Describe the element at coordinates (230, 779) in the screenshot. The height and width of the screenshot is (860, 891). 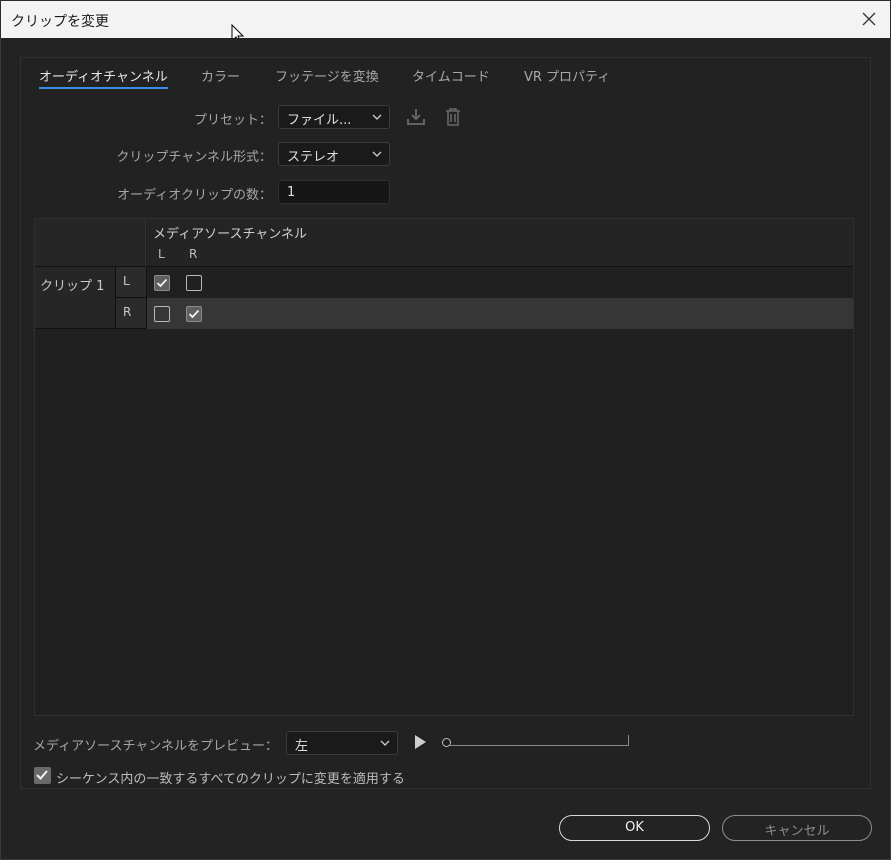
I see `apply-to-all-label: シーケンス内の一致するすべてのクリップに変更を適用する` at that location.